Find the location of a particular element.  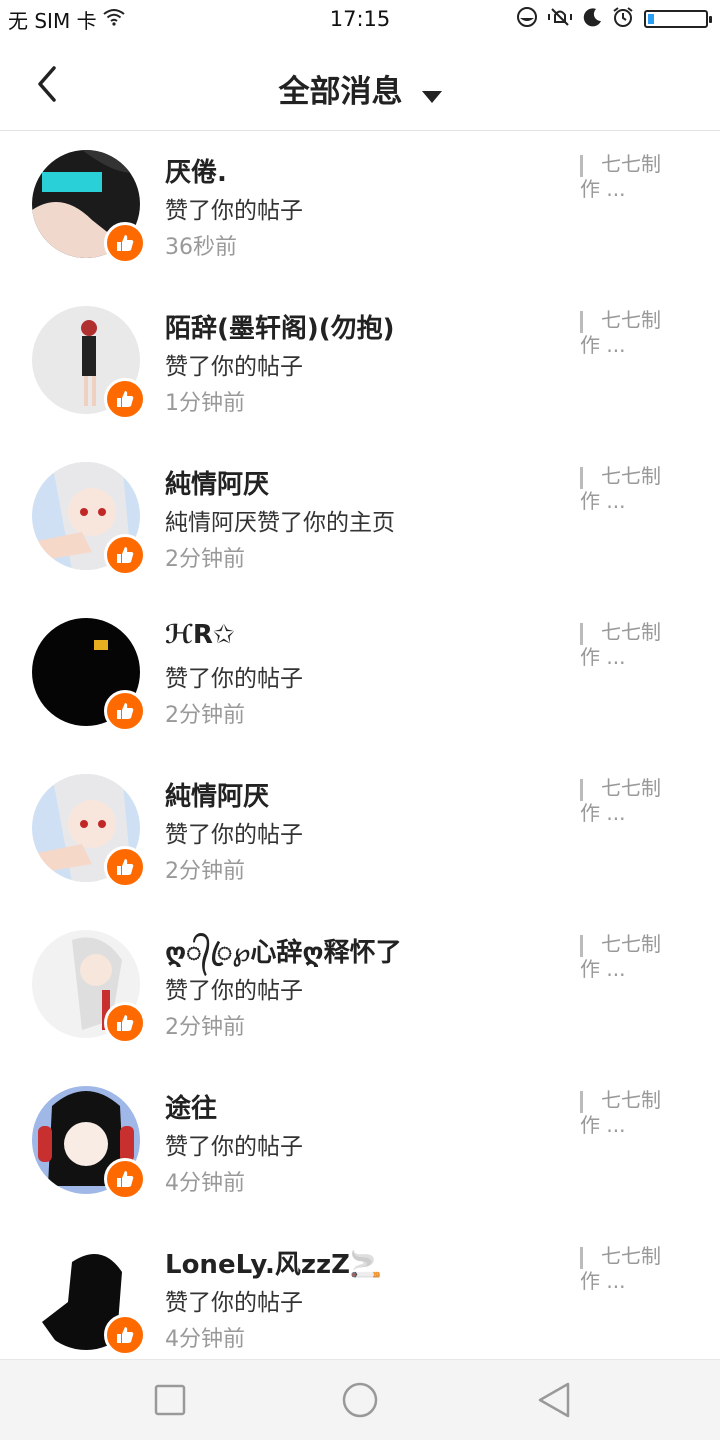

status-bar: 无 SIM 卡 17:15 is located at coordinates (360, 19).